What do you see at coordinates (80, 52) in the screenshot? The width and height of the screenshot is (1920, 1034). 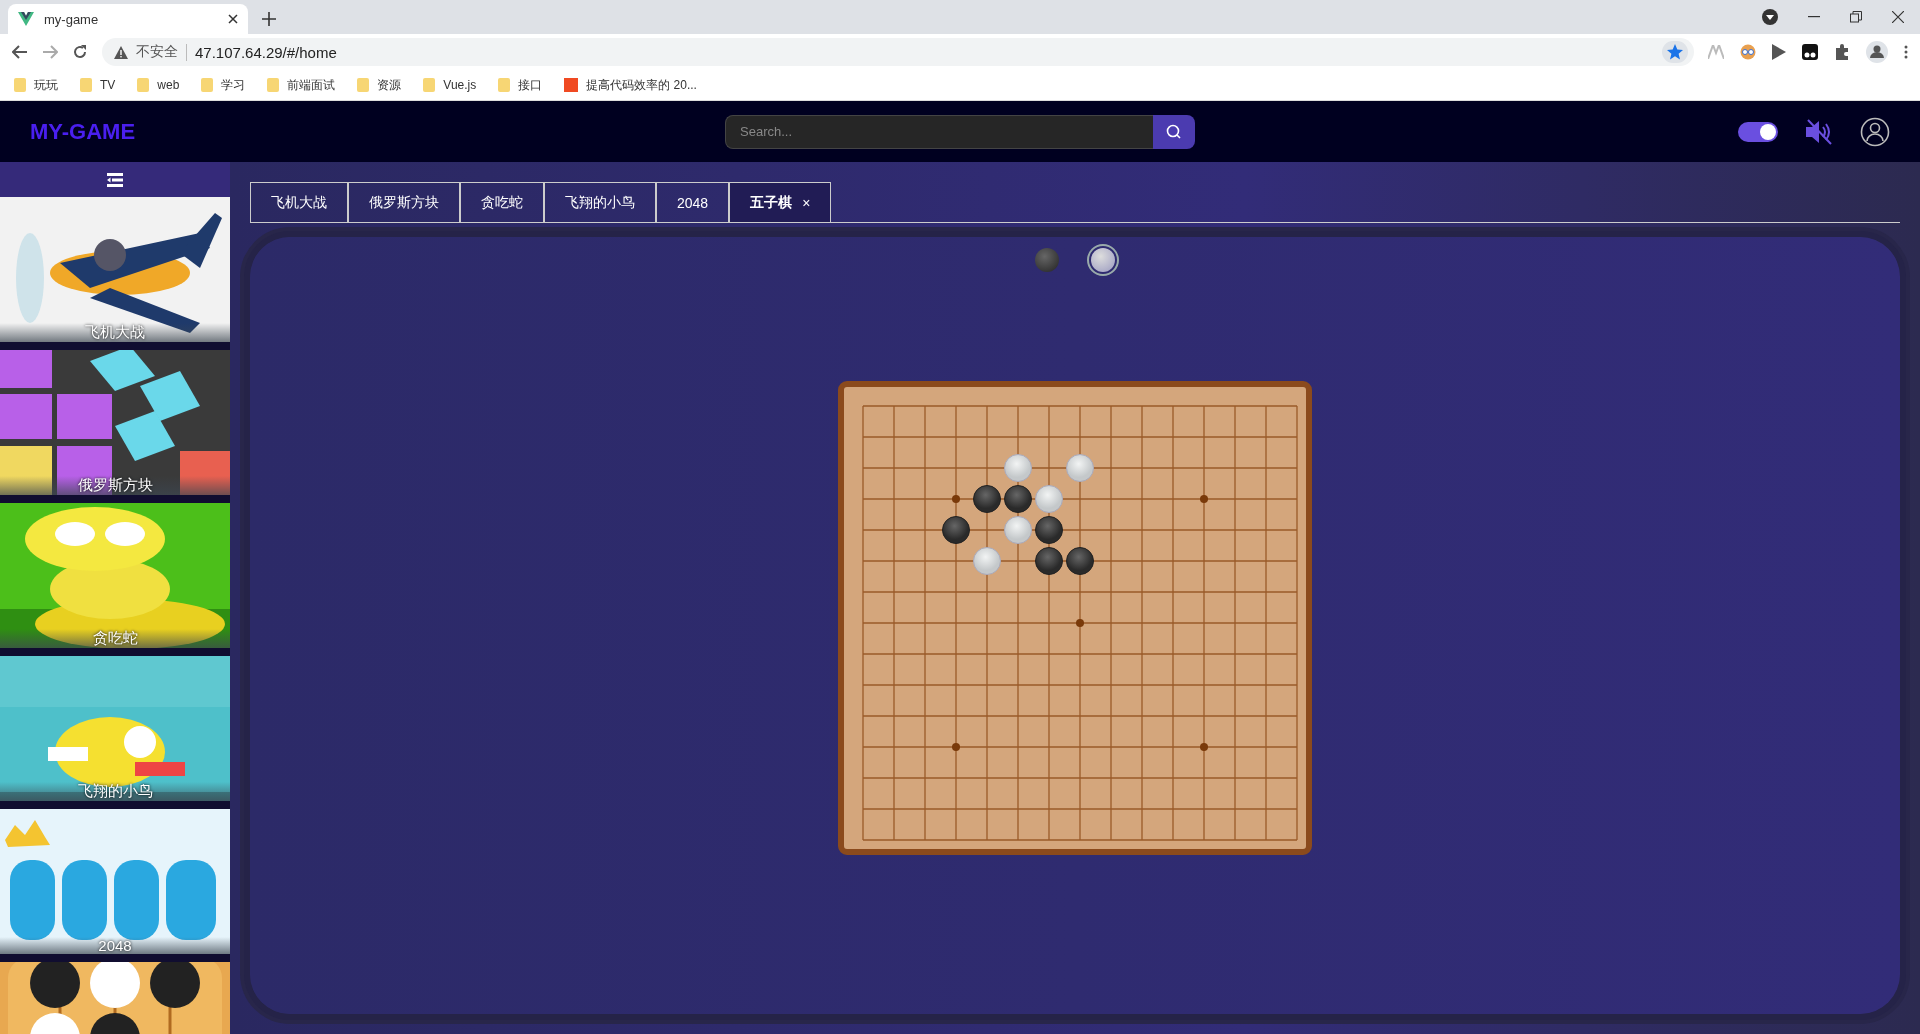 I see `reload-icon` at bounding box center [80, 52].